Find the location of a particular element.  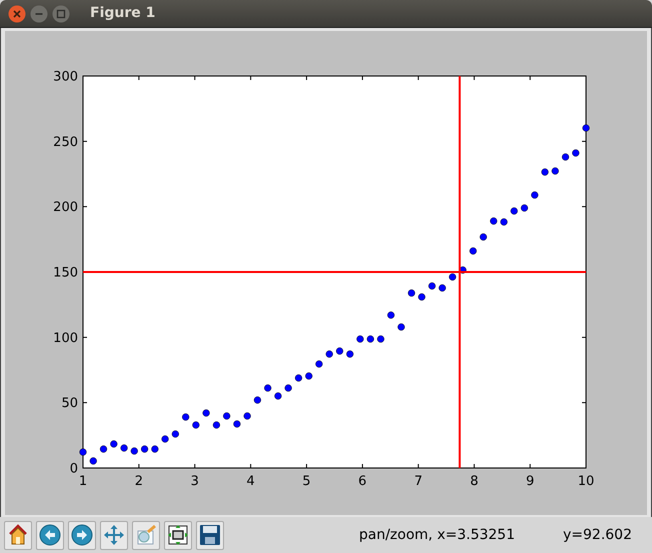

tick-label: 6 is located at coordinates (362, 481).